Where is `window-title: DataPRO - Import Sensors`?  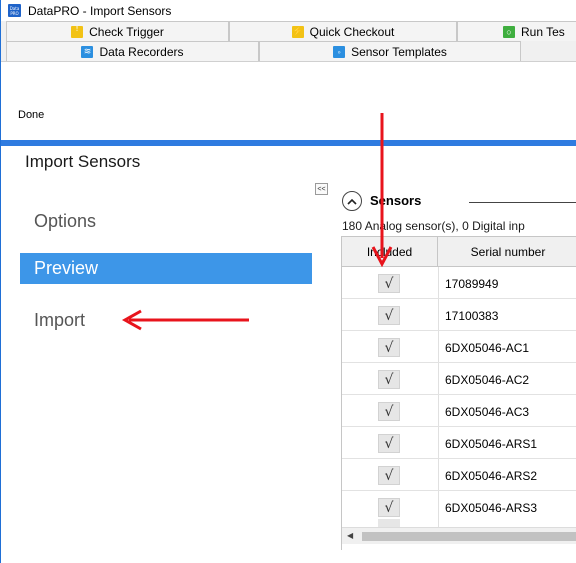 window-title: DataPRO - Import Sensors is located at coordinates (100, 10).